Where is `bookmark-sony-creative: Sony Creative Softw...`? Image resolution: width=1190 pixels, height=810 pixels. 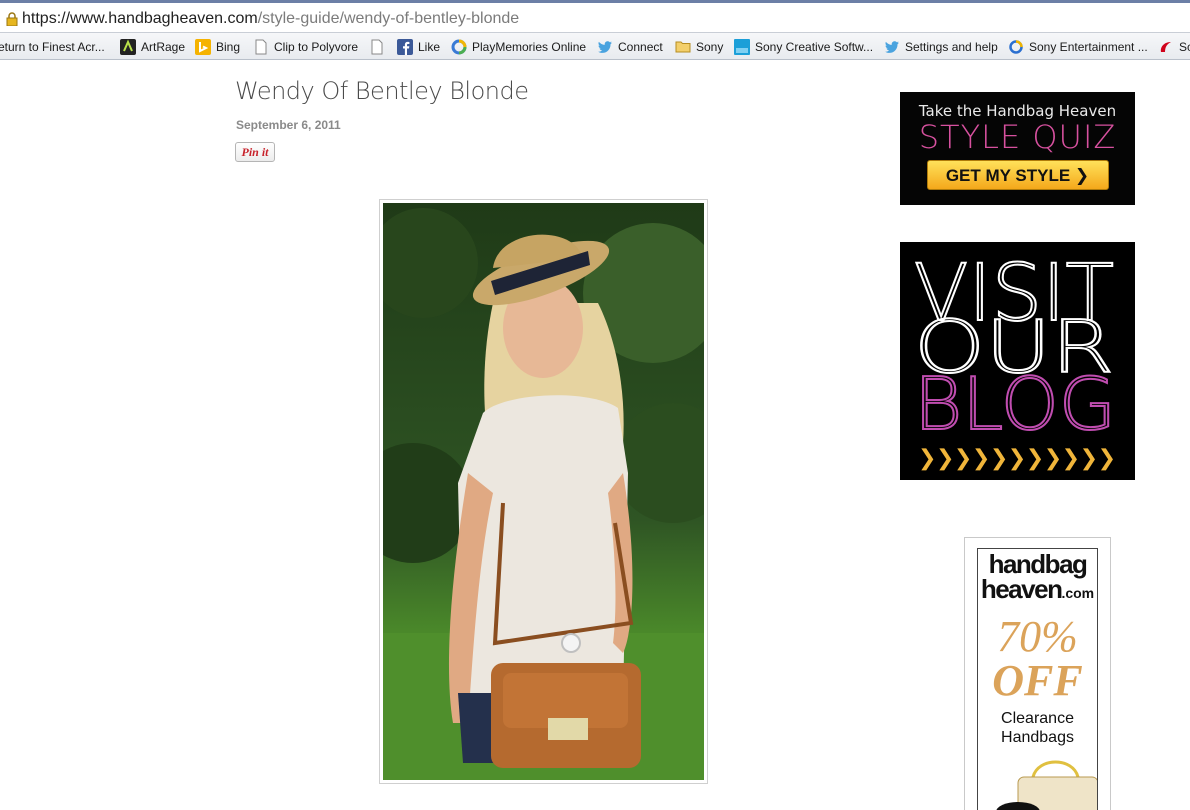
bookmark-sony-creative: Sony Creative Softw... is located at coordinates (803, 47).